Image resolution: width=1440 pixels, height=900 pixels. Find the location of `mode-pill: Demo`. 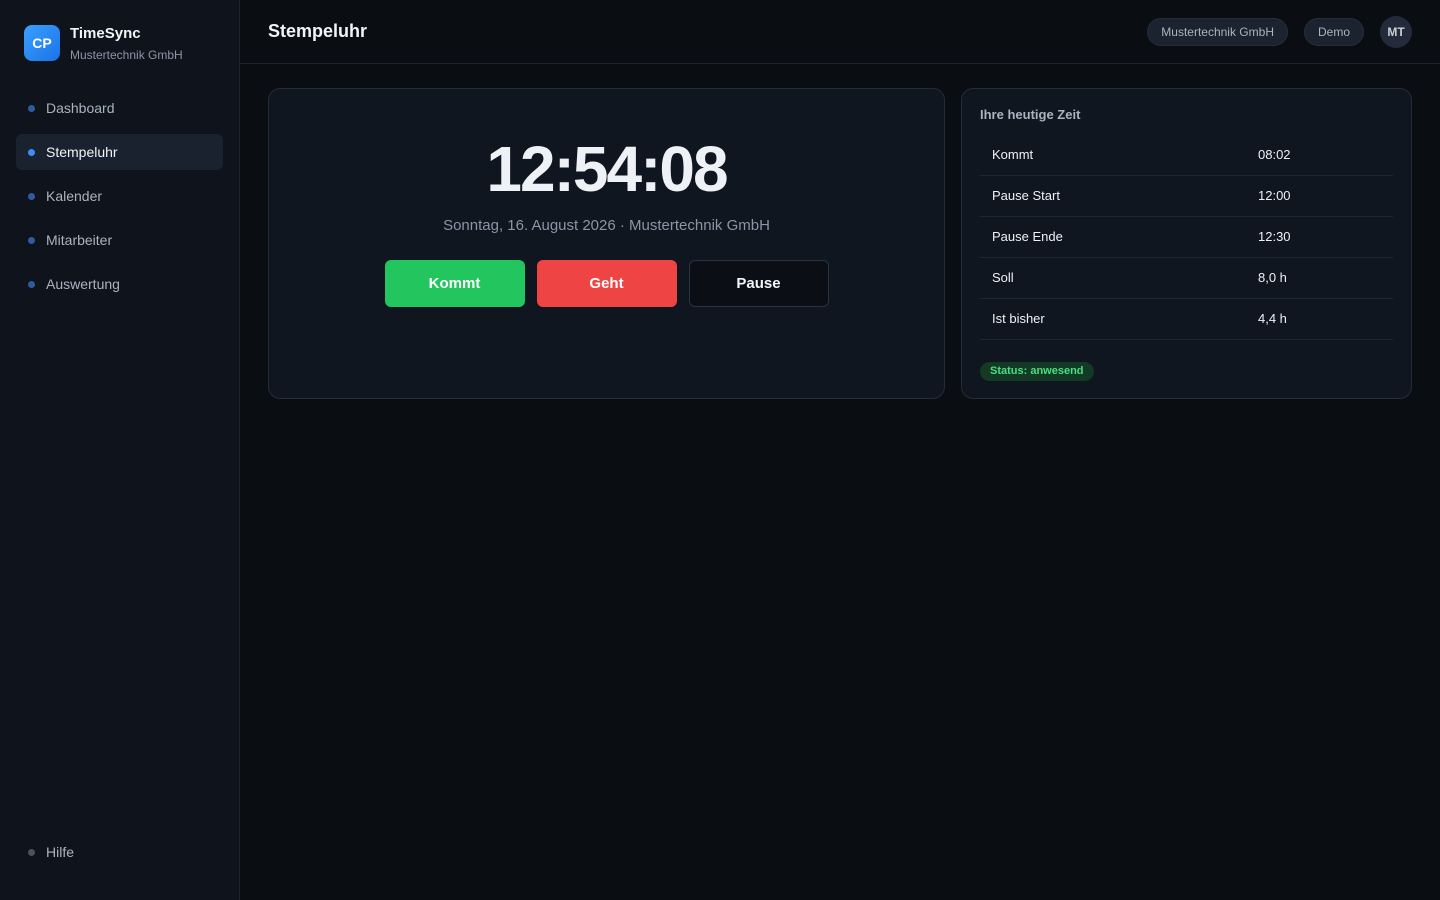

mode-pill: Demo is located at coordinates (1333, 31).